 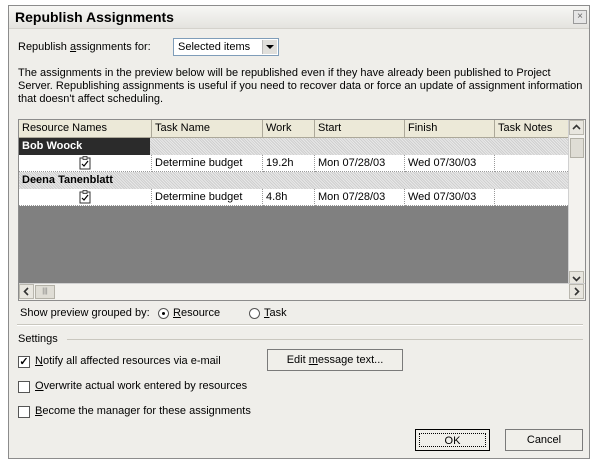 What do you see at coordinates (289, 163) in the screenshot?
I see `work-cell: 19.2h` at bounding box center [289, 163].